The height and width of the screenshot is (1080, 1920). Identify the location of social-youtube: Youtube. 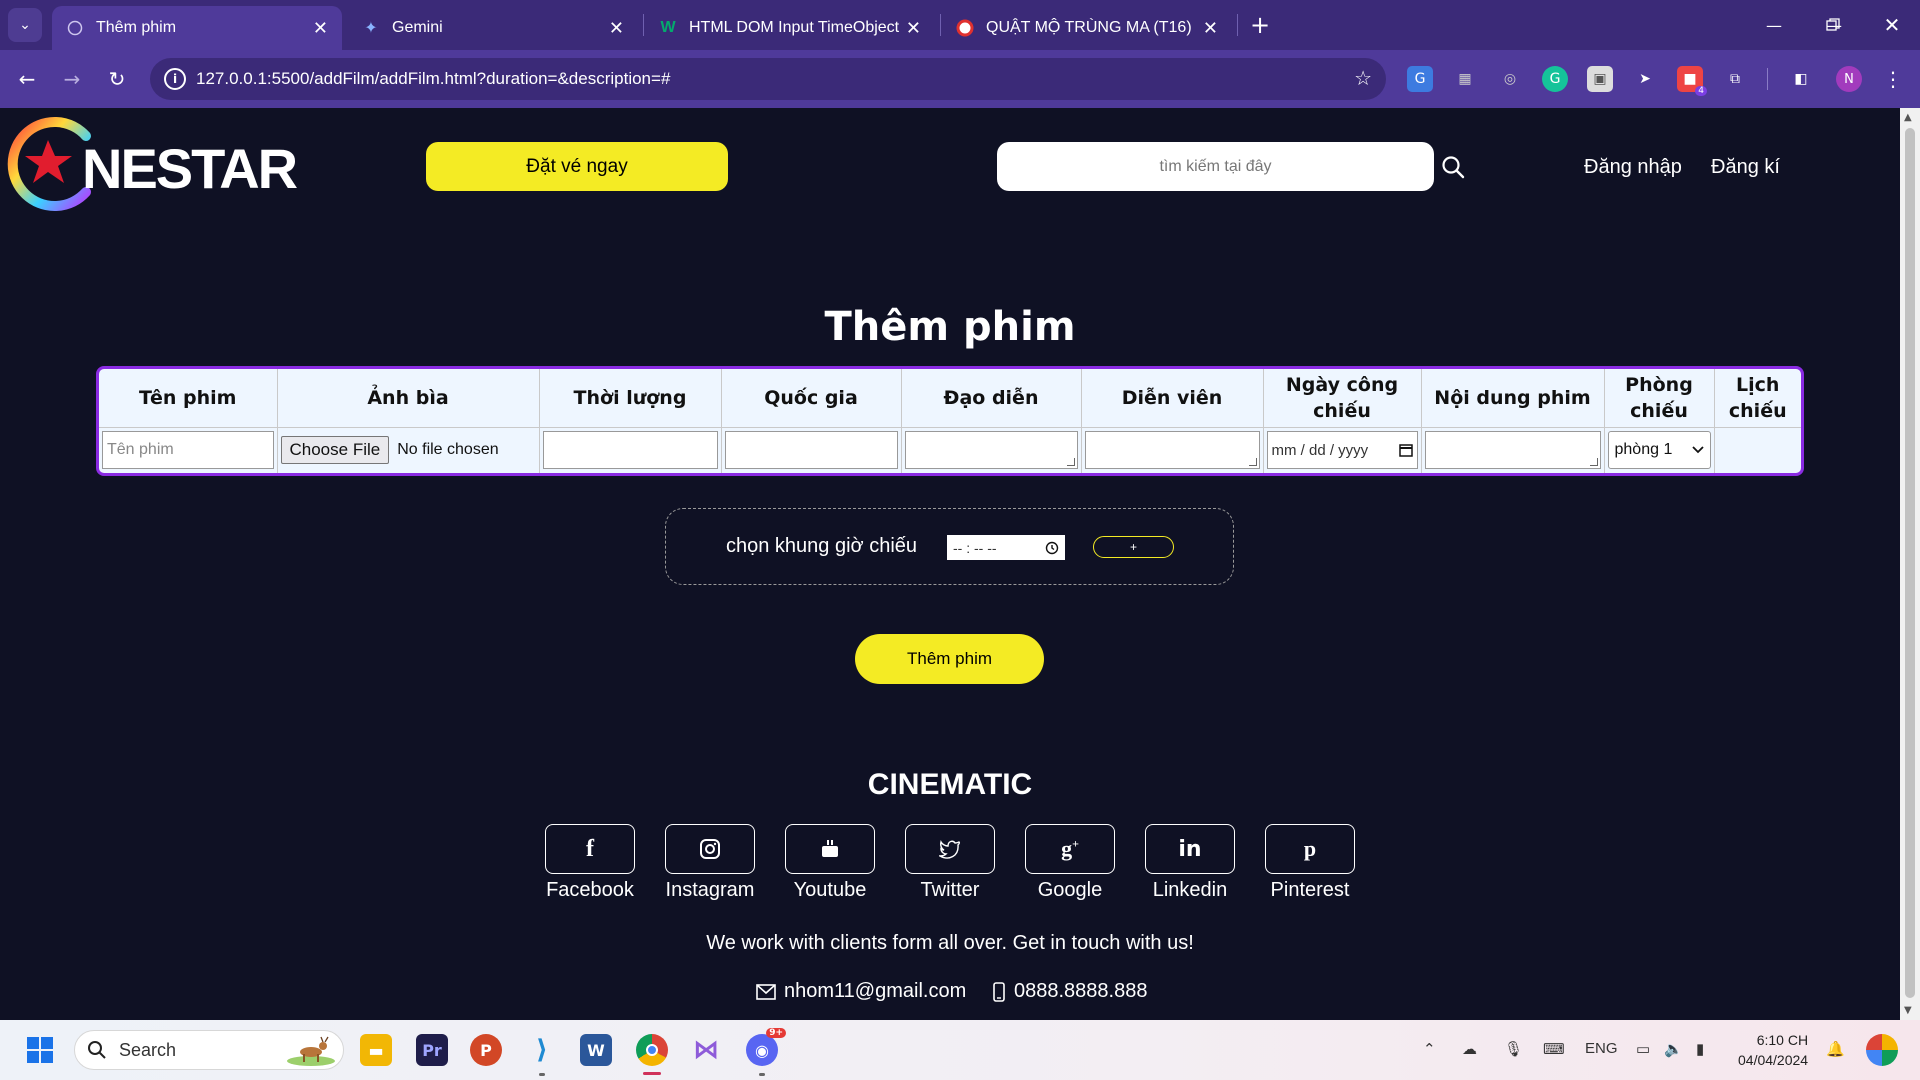
(830, 863).